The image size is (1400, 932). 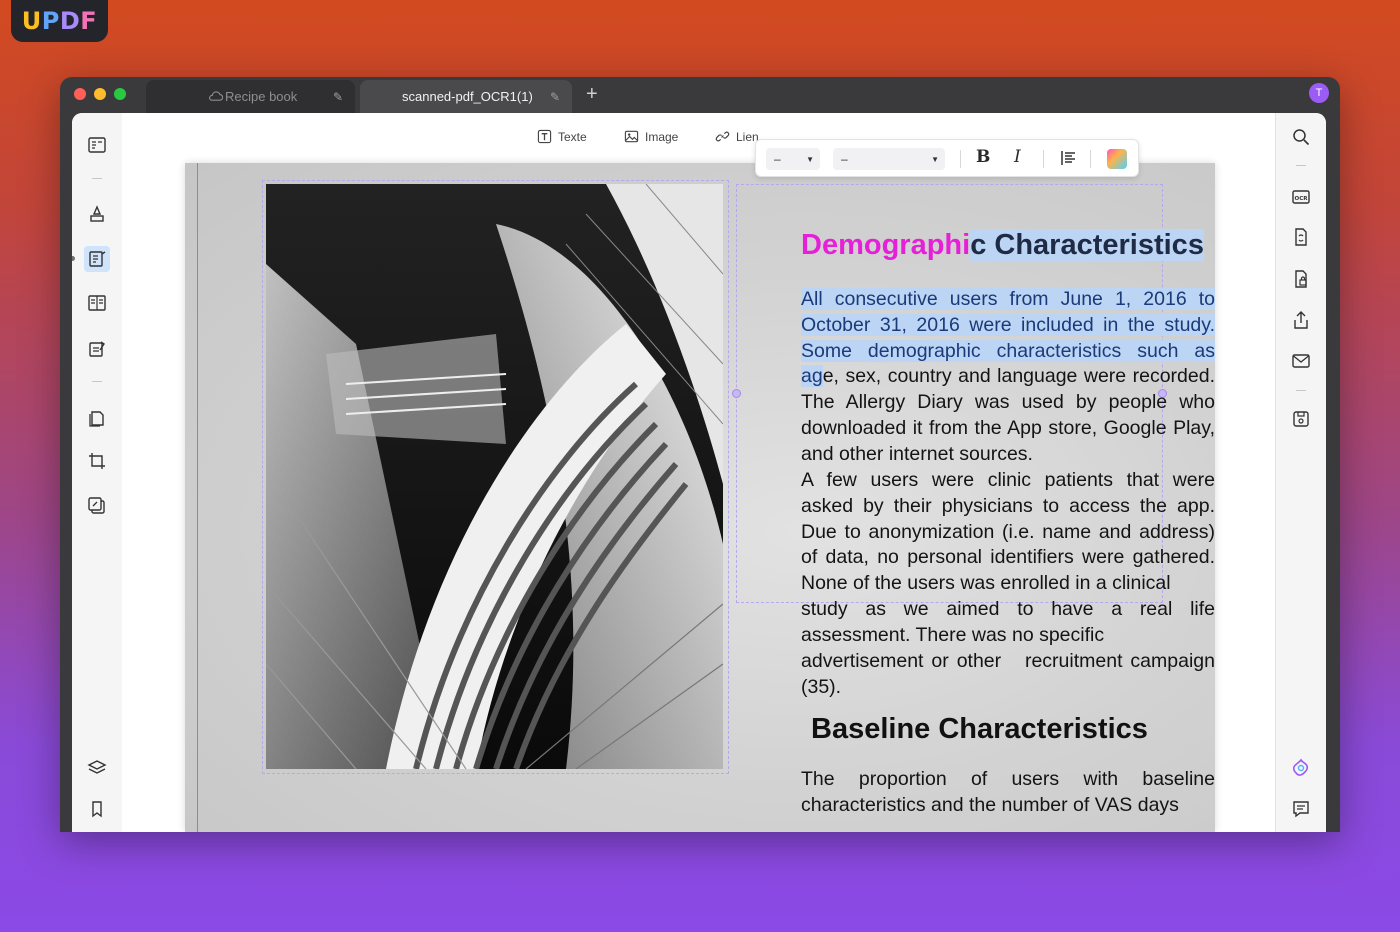 What do you see at coordinates (737, 136) in the screenshot?
I see `add-link-button: Lien` at bounding box center [737, 136].